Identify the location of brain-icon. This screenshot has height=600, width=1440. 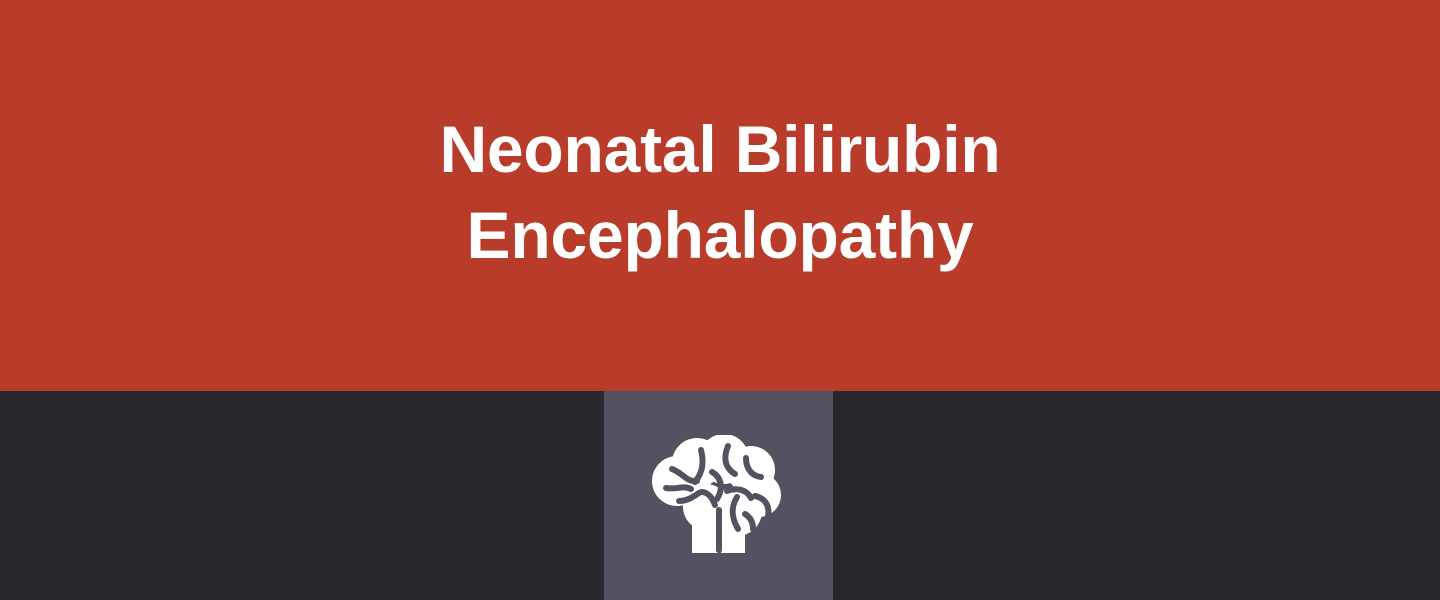
(716, 493).